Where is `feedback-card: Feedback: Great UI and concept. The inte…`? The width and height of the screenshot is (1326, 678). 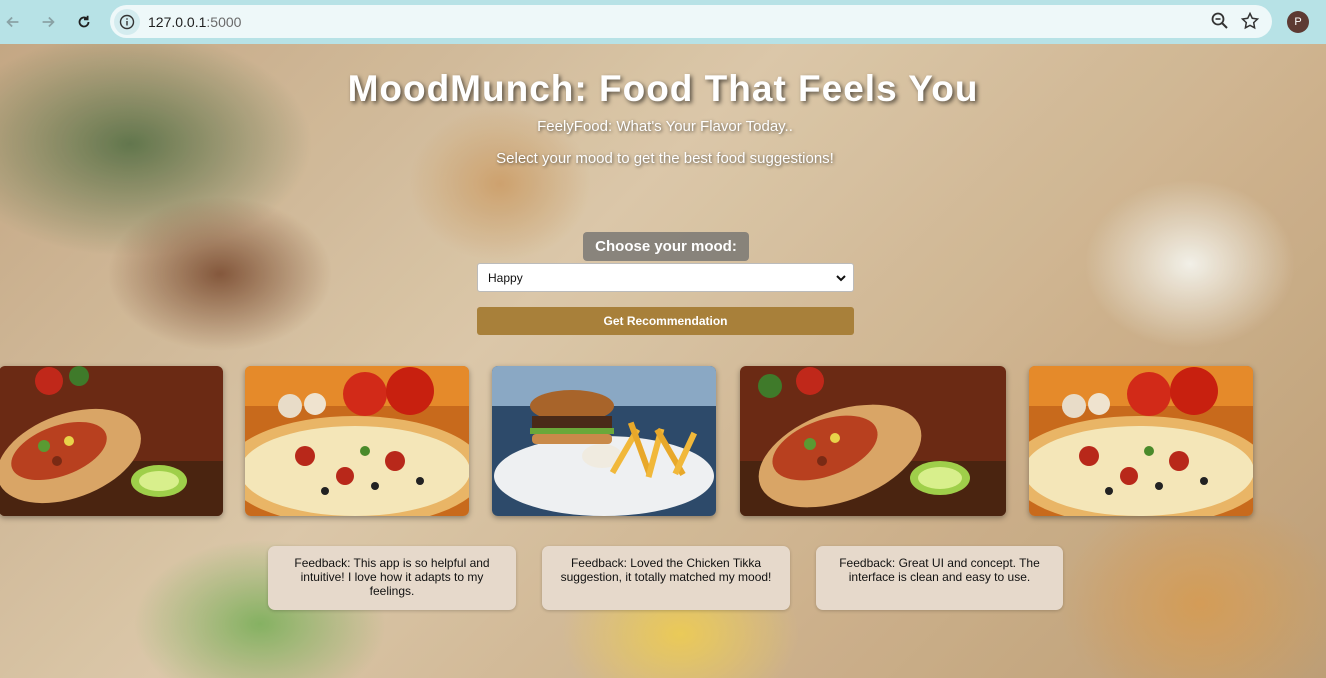 feedback-card: Feedback: Great UI and concept. The inte… is located at coordinates (939, 578).